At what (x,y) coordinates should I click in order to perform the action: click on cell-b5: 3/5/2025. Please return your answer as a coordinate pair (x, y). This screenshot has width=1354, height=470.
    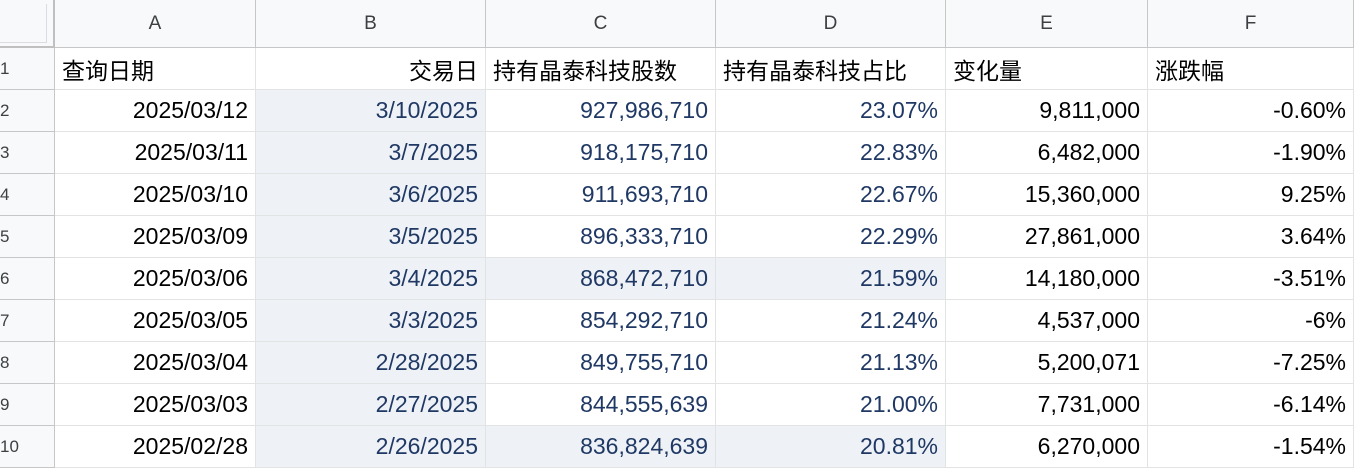
    Looking at the image, I should click on (371, 237).